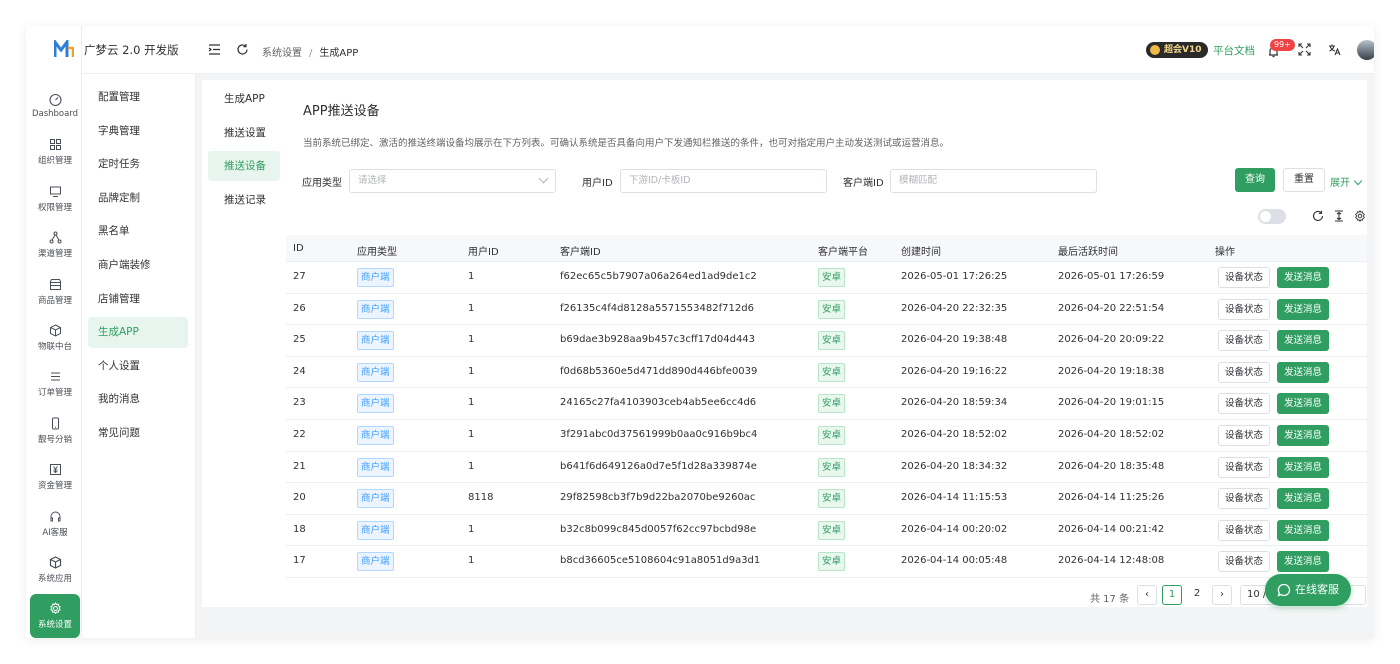  What do you see at coordinates (1304, 180) in the screenshot?
I see `reset-button: 重置` at bounding box center [1304, 180].